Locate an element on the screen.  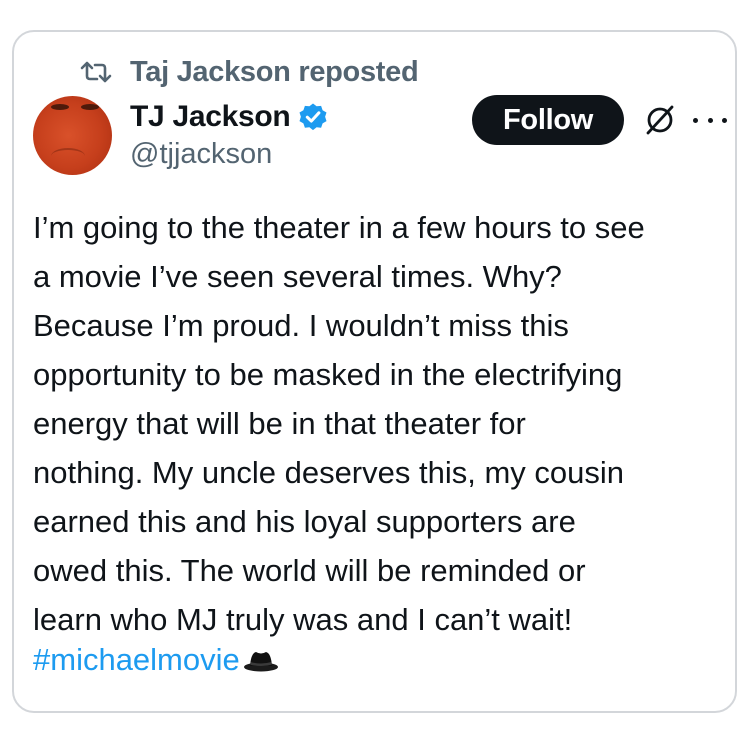
repost-text: Taj Jackson reposted is located at coordinates (274, 72).